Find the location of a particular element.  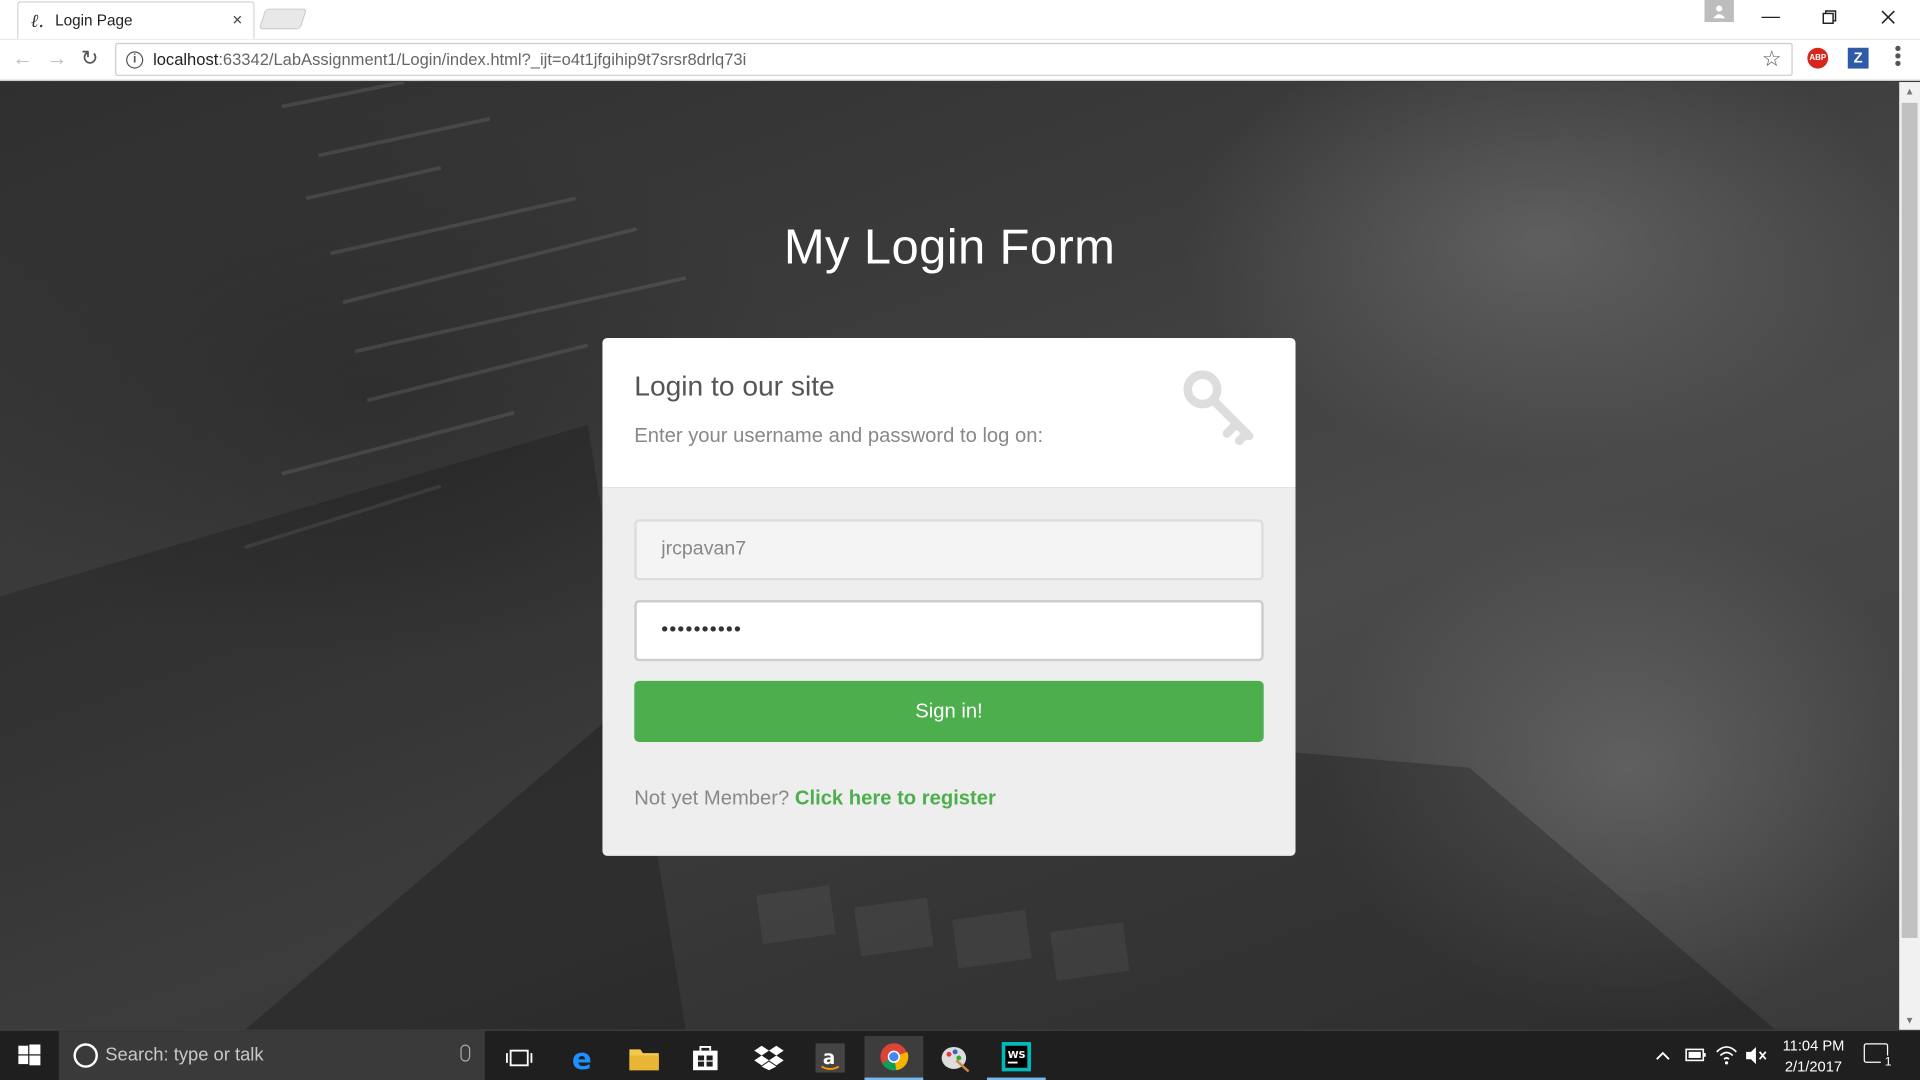

tab-favicon-icon: ℓ. is located at coordinates (37, 20).